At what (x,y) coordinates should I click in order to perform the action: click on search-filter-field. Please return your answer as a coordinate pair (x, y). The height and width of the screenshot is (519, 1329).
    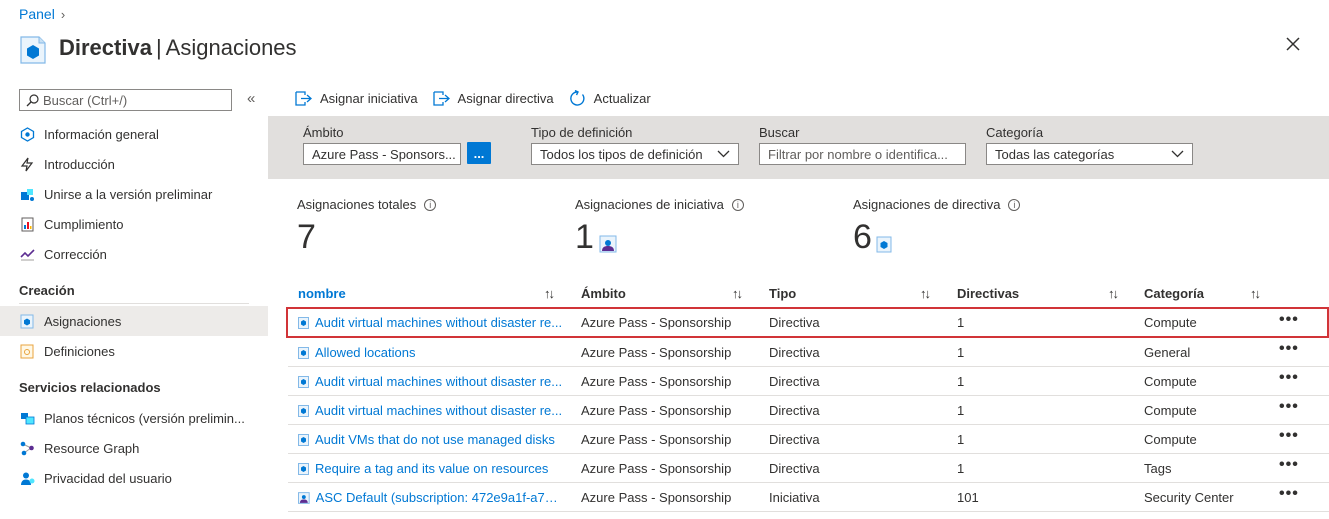
    Looking at the image, I should click on (862, 154).